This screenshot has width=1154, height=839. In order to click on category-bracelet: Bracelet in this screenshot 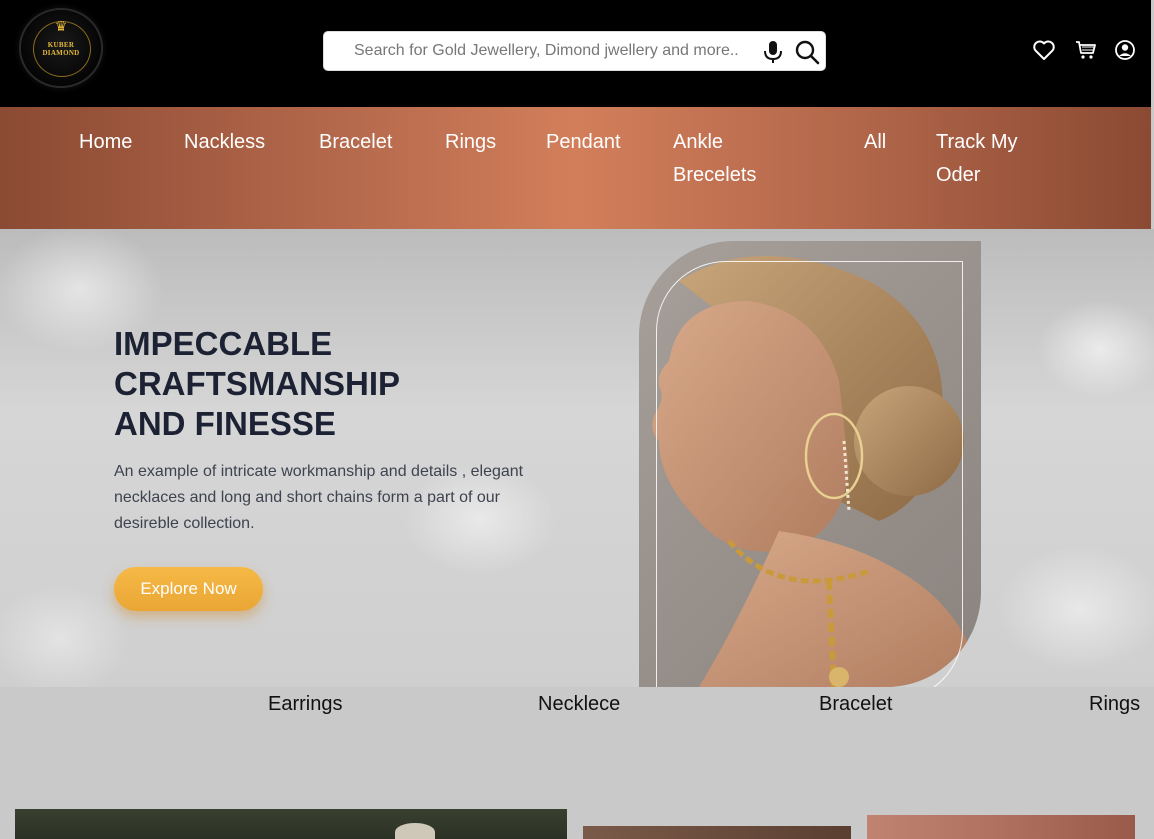, I will do `click(855, 704)`.